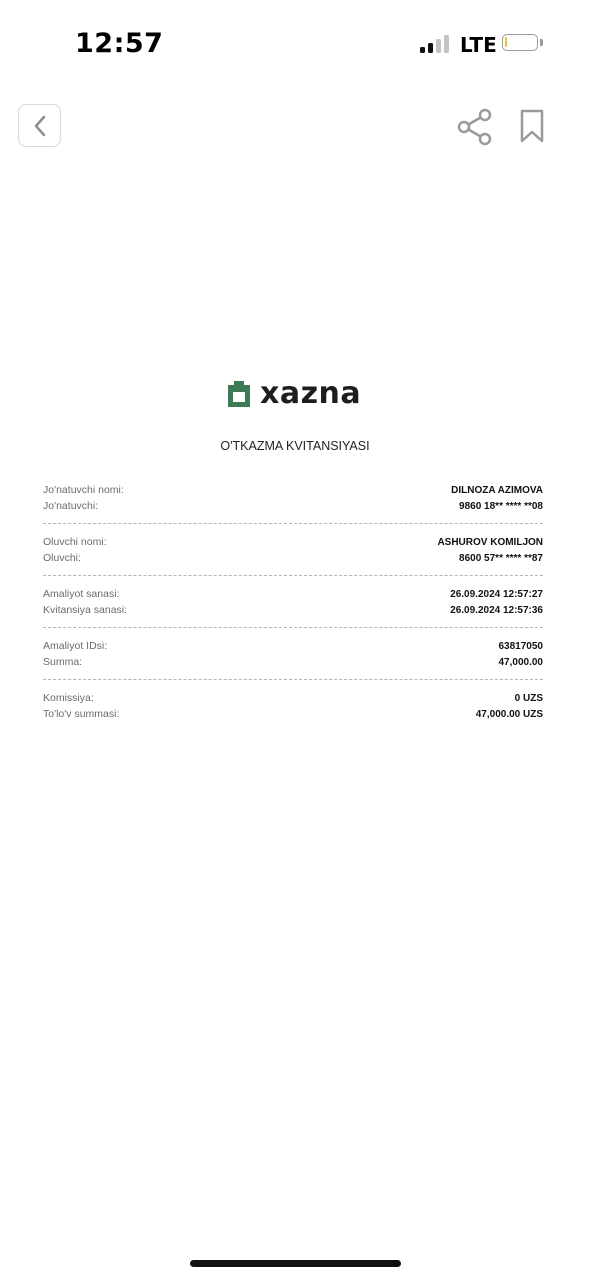  I want to click on wallet-logo-icon, so click(239, 394).